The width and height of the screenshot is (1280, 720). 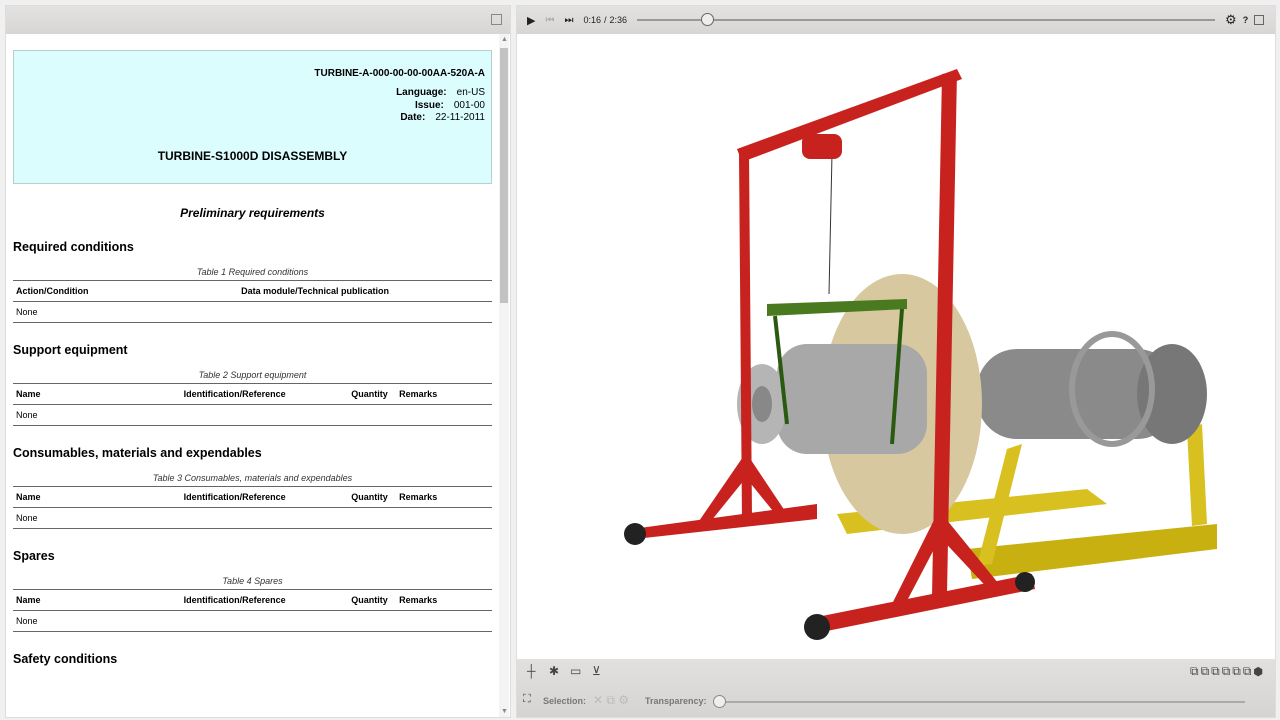 What do you see at coordinates (252, 156) in the screenshot?
I see `doc-title: TURBINE-S1000D DISASSEMBLY` at bounding box center [252, 156].